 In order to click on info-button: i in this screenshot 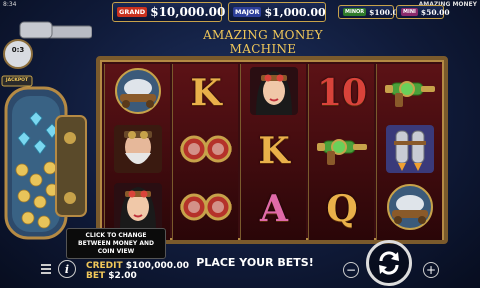, I will do `click(67, 269)`.